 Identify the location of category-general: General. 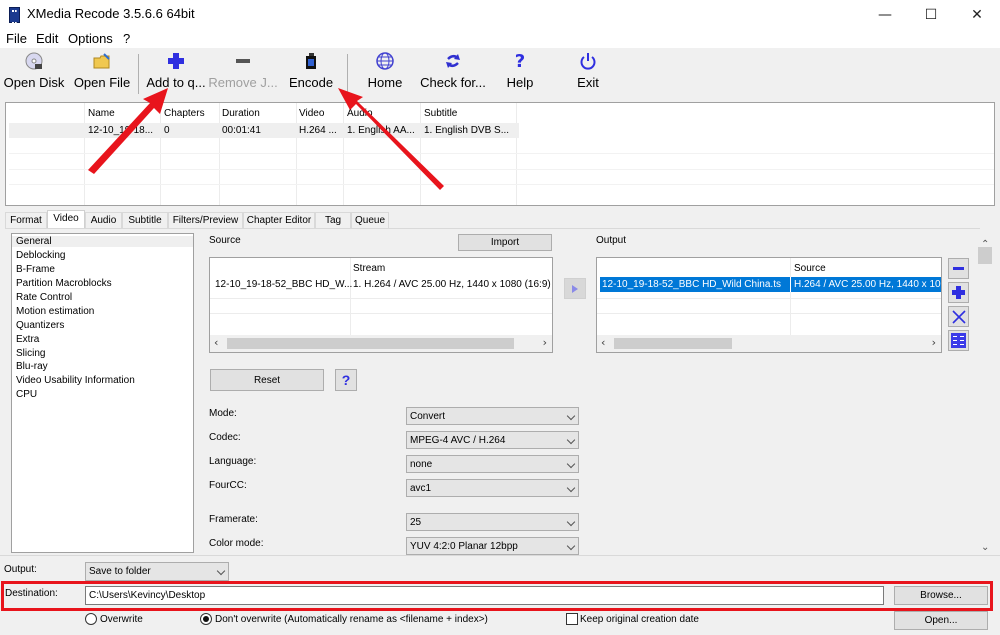
(102, 241).